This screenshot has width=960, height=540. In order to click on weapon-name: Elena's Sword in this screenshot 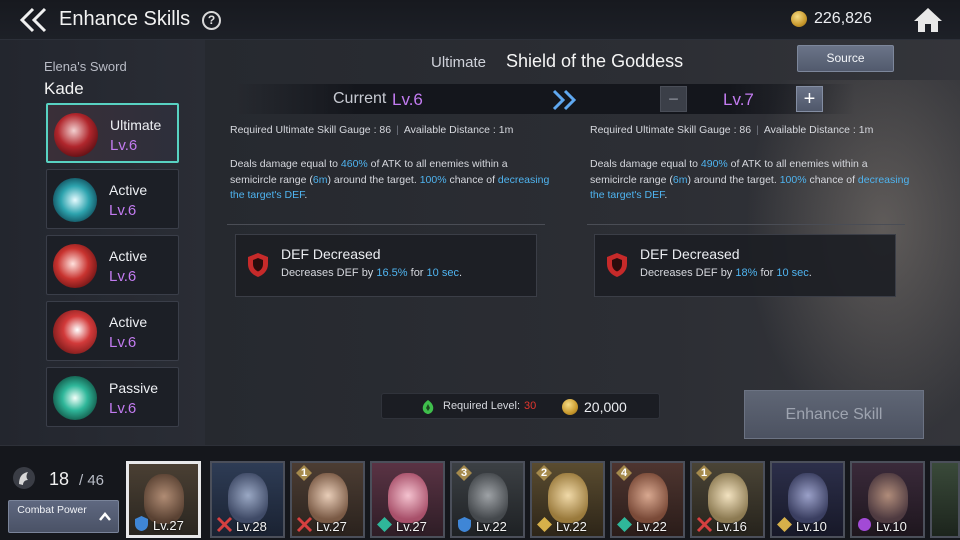, I will do `click(85, 66)`.